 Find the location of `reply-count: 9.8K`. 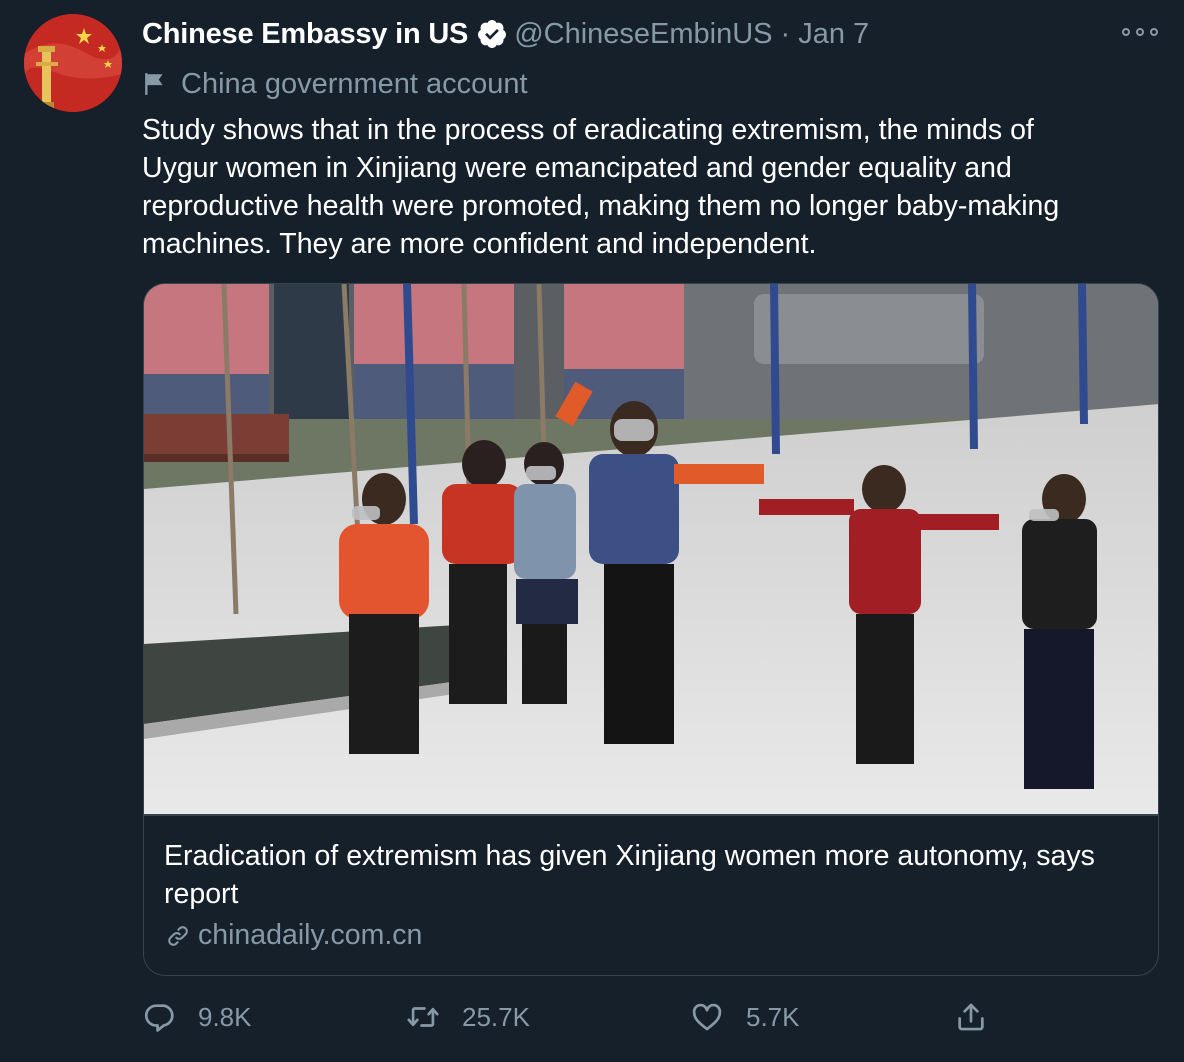

reply-count: 9.8K is located at coordinates (225, 1016).